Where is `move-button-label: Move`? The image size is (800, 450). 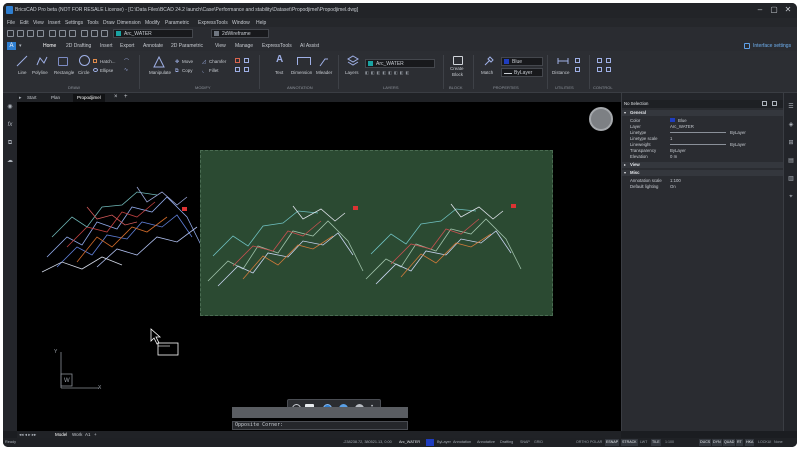
move-button-label: Move is located at coordinates (187, 61).